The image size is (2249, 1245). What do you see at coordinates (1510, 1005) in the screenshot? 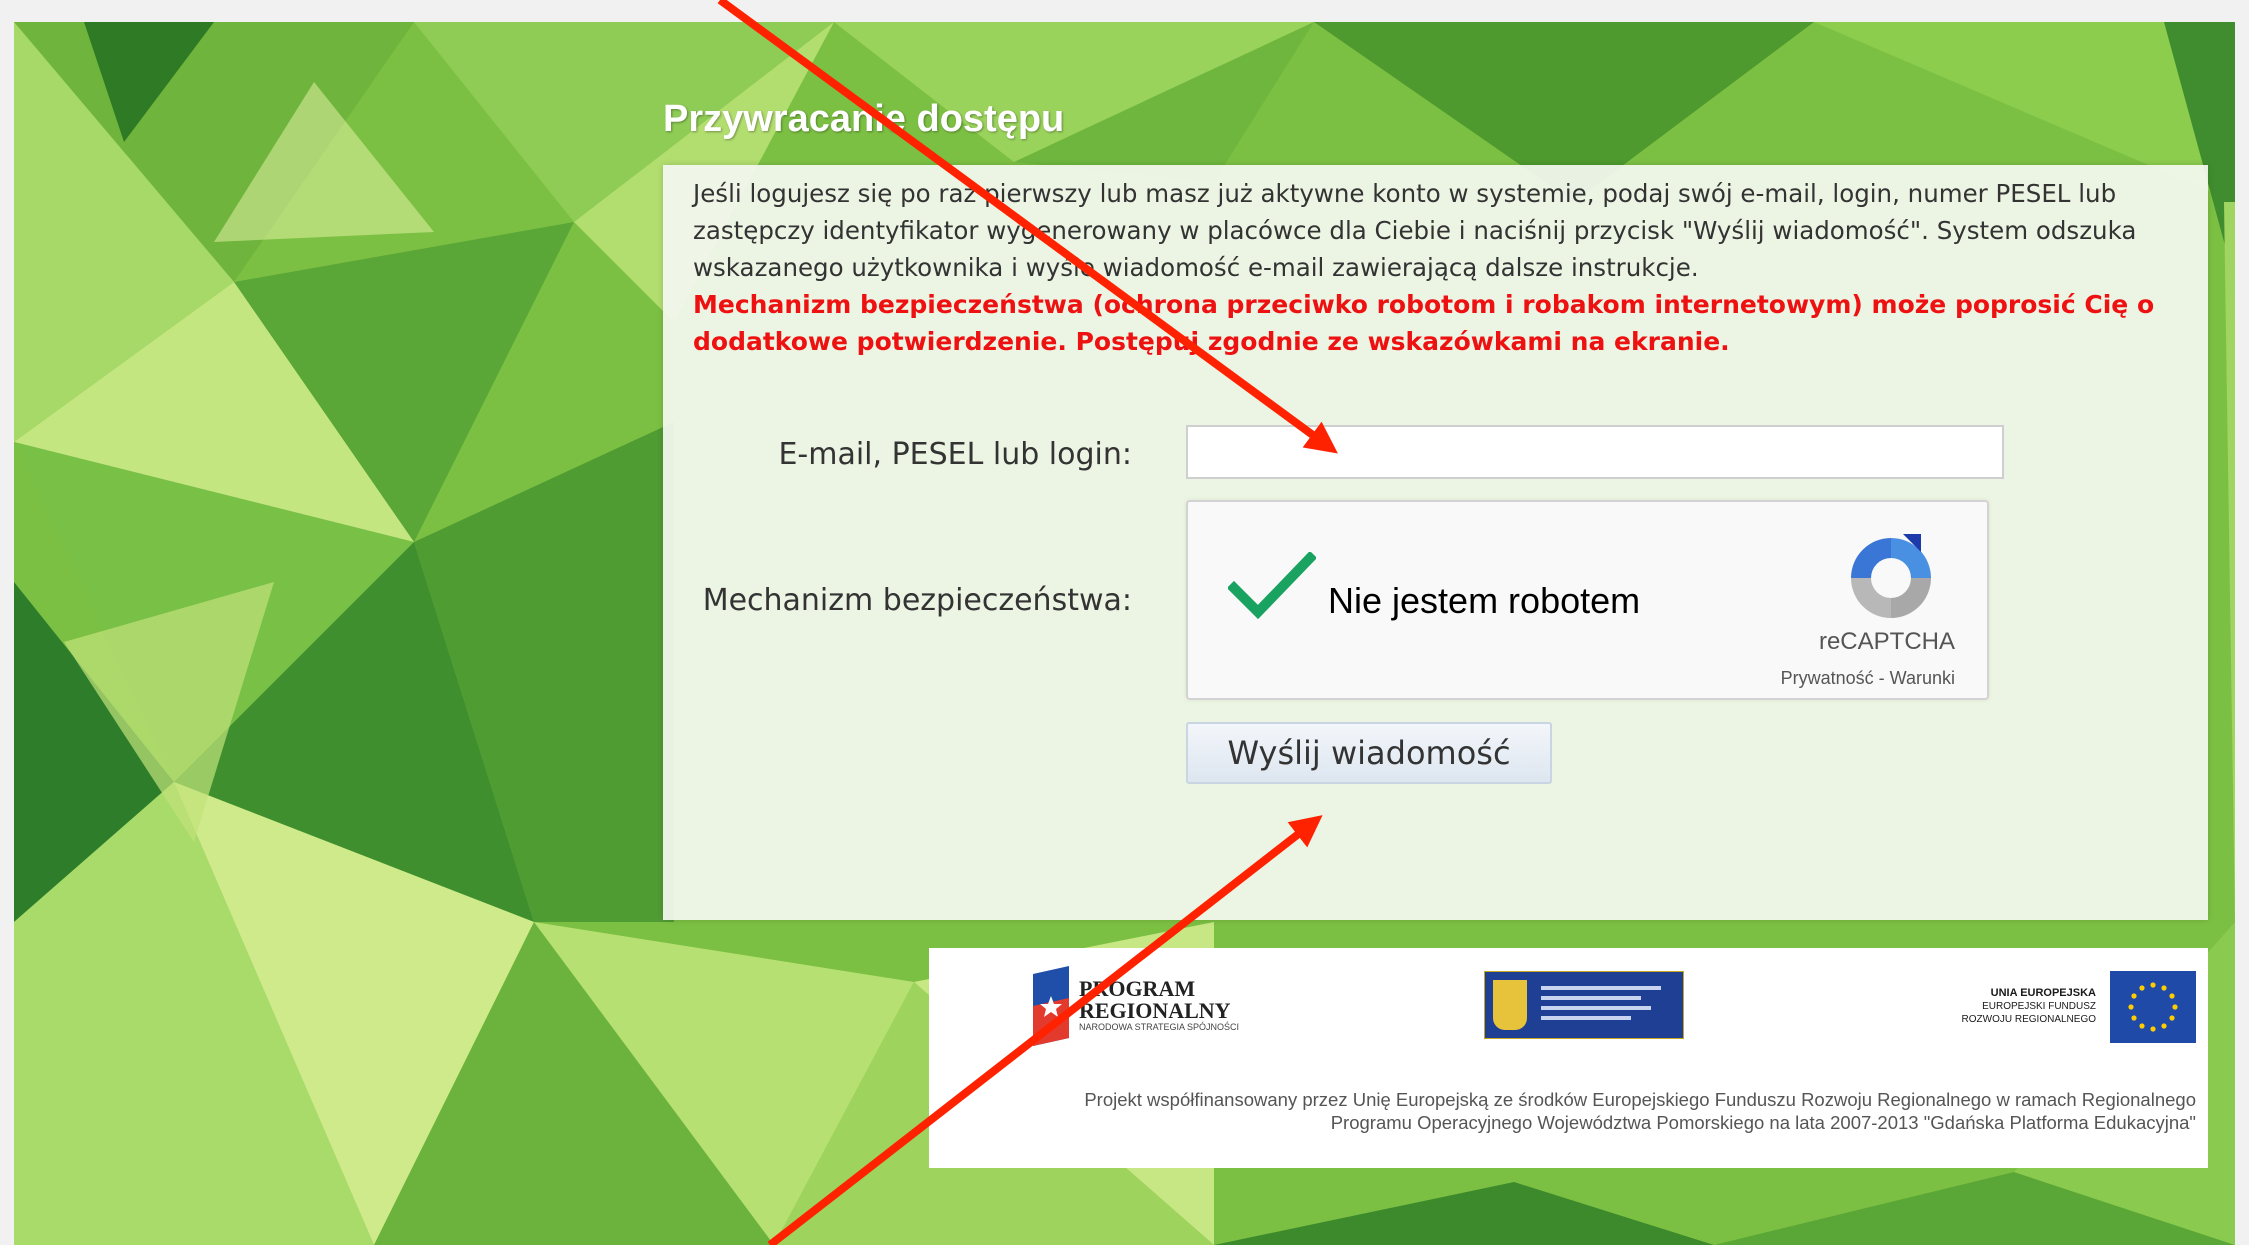
I see `pomorskie-crest-icon` at bounding box center [1510, 1005].